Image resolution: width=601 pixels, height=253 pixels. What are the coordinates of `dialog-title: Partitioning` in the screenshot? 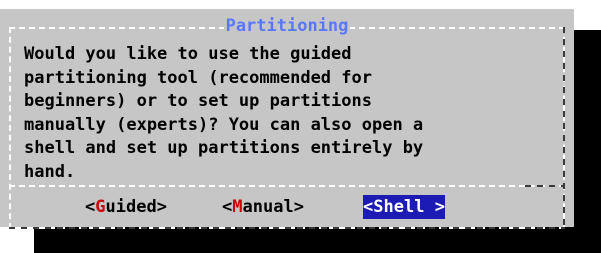 It's located at (287, 26).